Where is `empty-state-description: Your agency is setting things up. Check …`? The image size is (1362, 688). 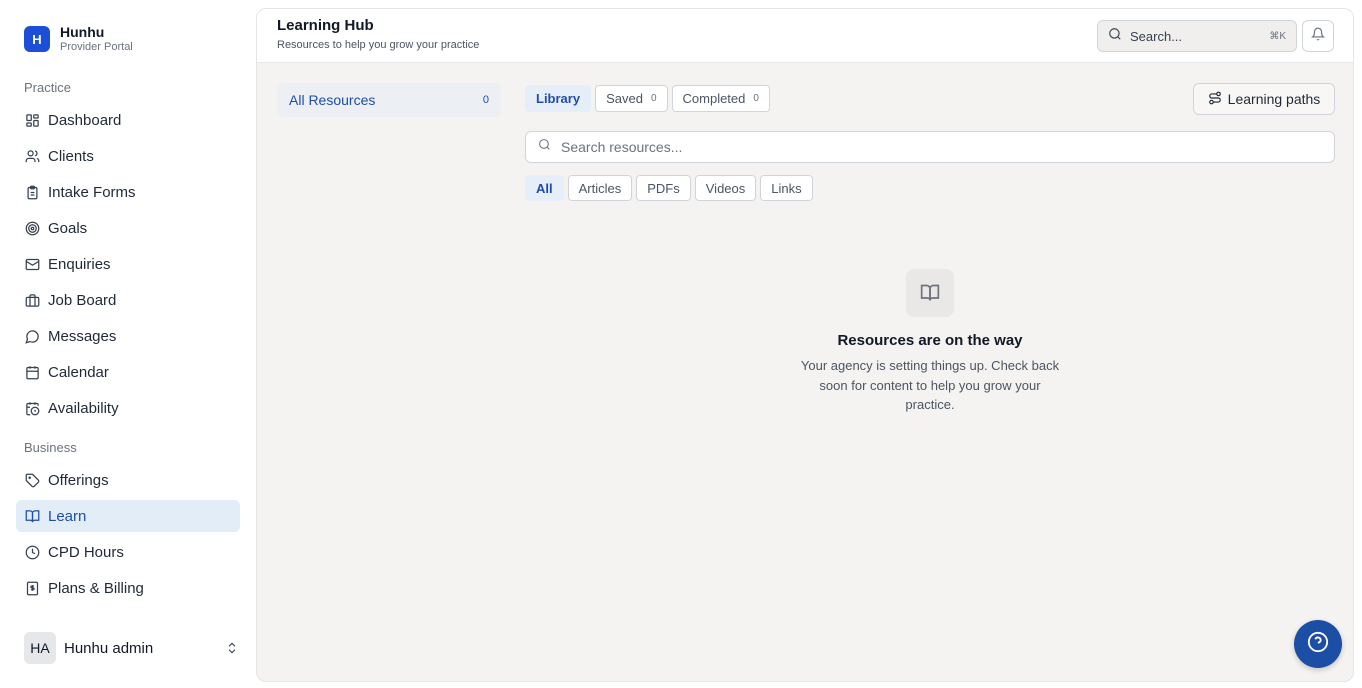
empty-state-description: Your agency is setting things up. Check … is located at coordinates (930, 385).